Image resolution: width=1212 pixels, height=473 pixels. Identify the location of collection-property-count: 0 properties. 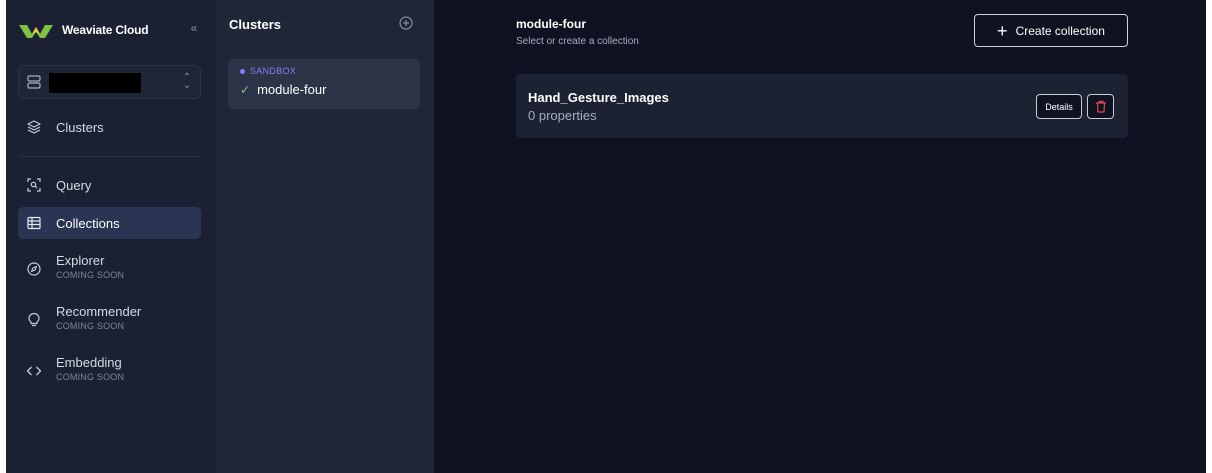
(562, 115).